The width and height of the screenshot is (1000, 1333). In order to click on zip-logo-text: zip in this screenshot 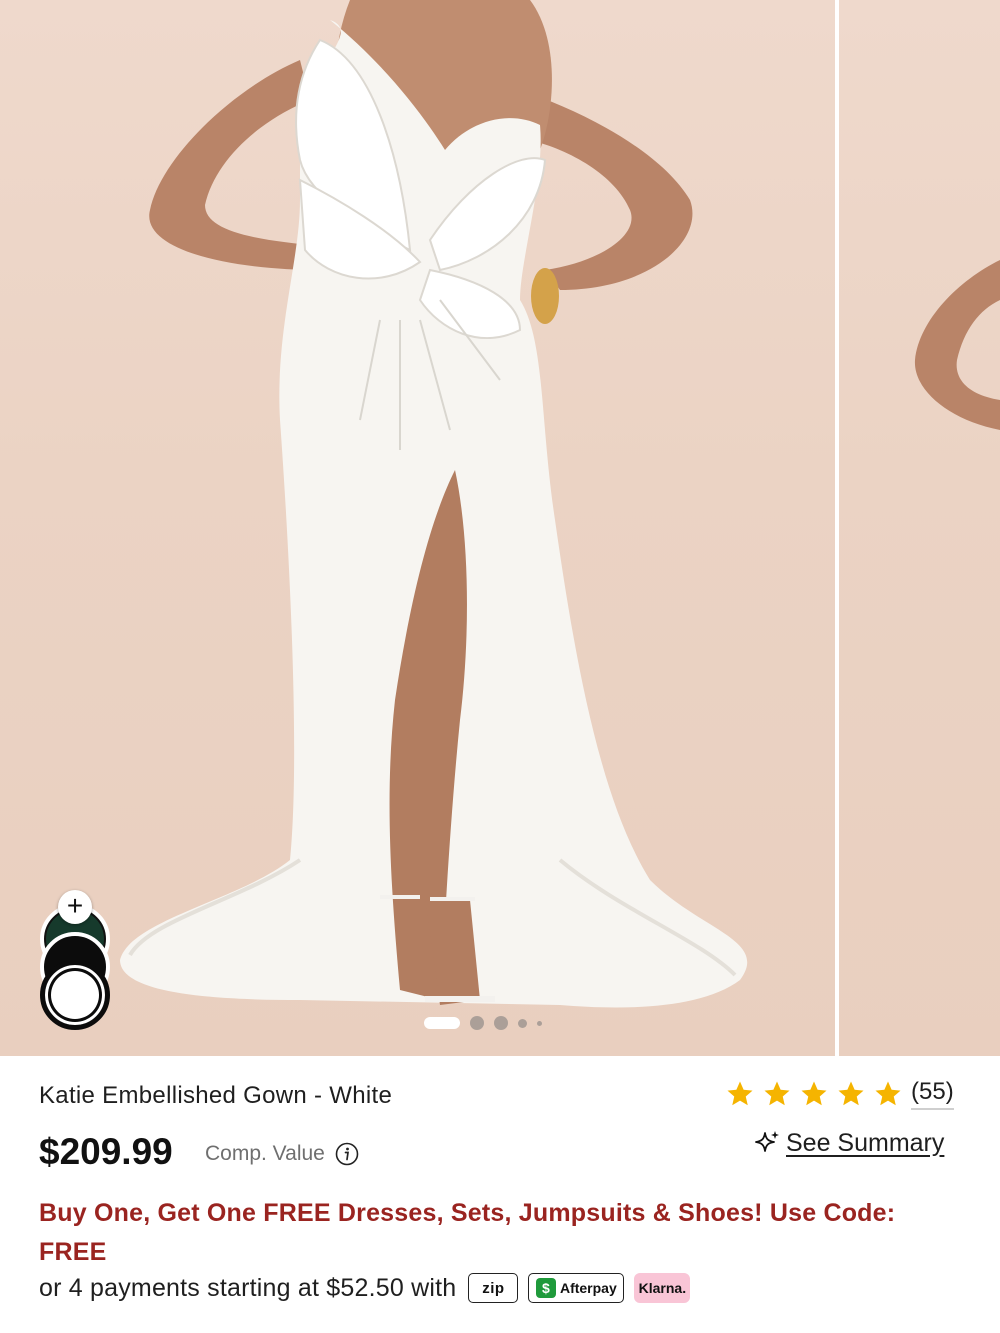, I will do `click(493, 1288)`.